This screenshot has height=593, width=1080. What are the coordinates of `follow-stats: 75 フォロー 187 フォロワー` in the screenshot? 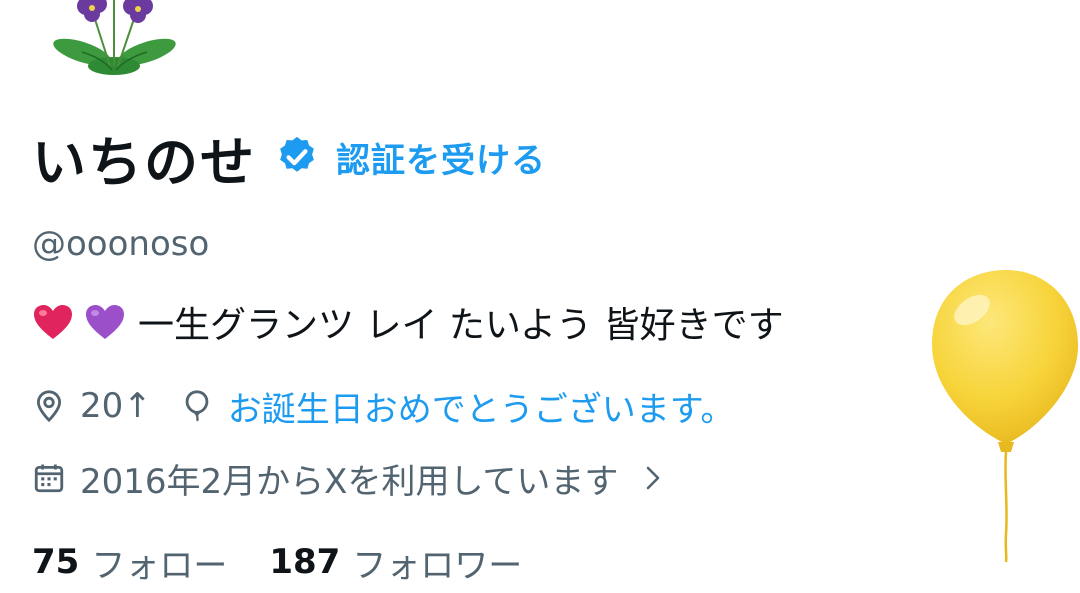 It's located at (277, 562).